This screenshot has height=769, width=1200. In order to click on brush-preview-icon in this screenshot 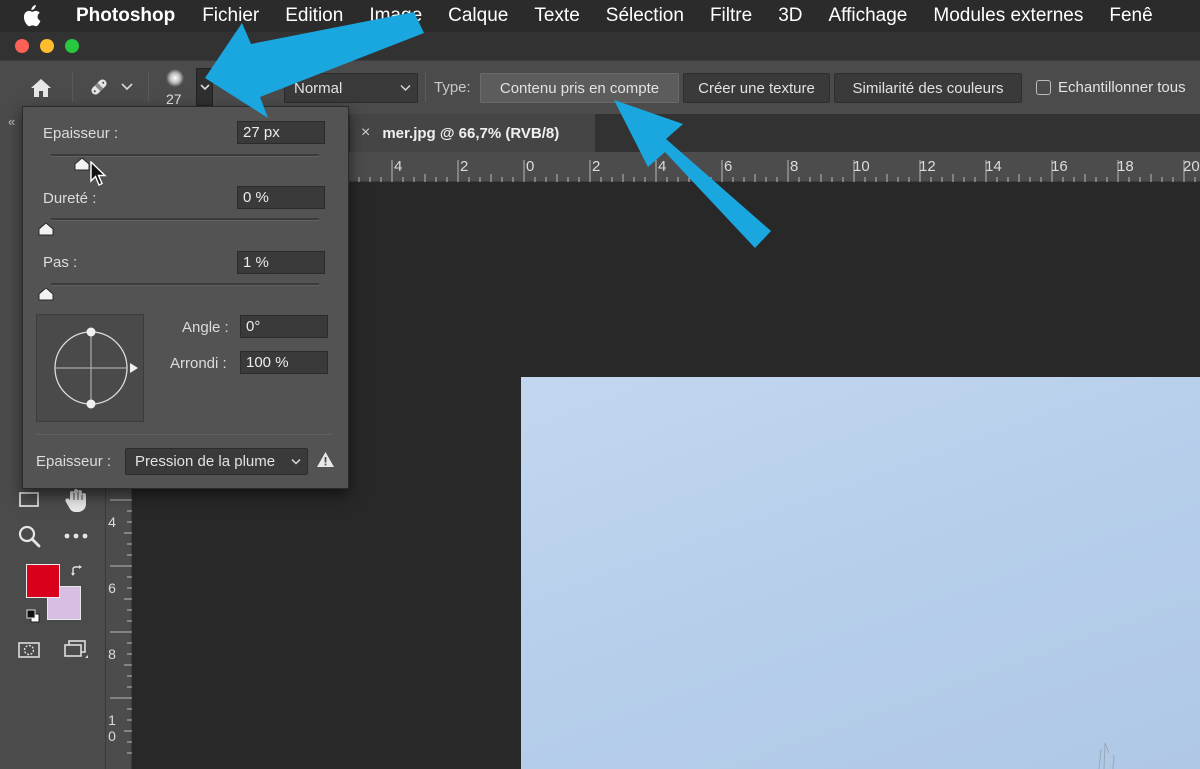, I will do `click(175, 78)`.